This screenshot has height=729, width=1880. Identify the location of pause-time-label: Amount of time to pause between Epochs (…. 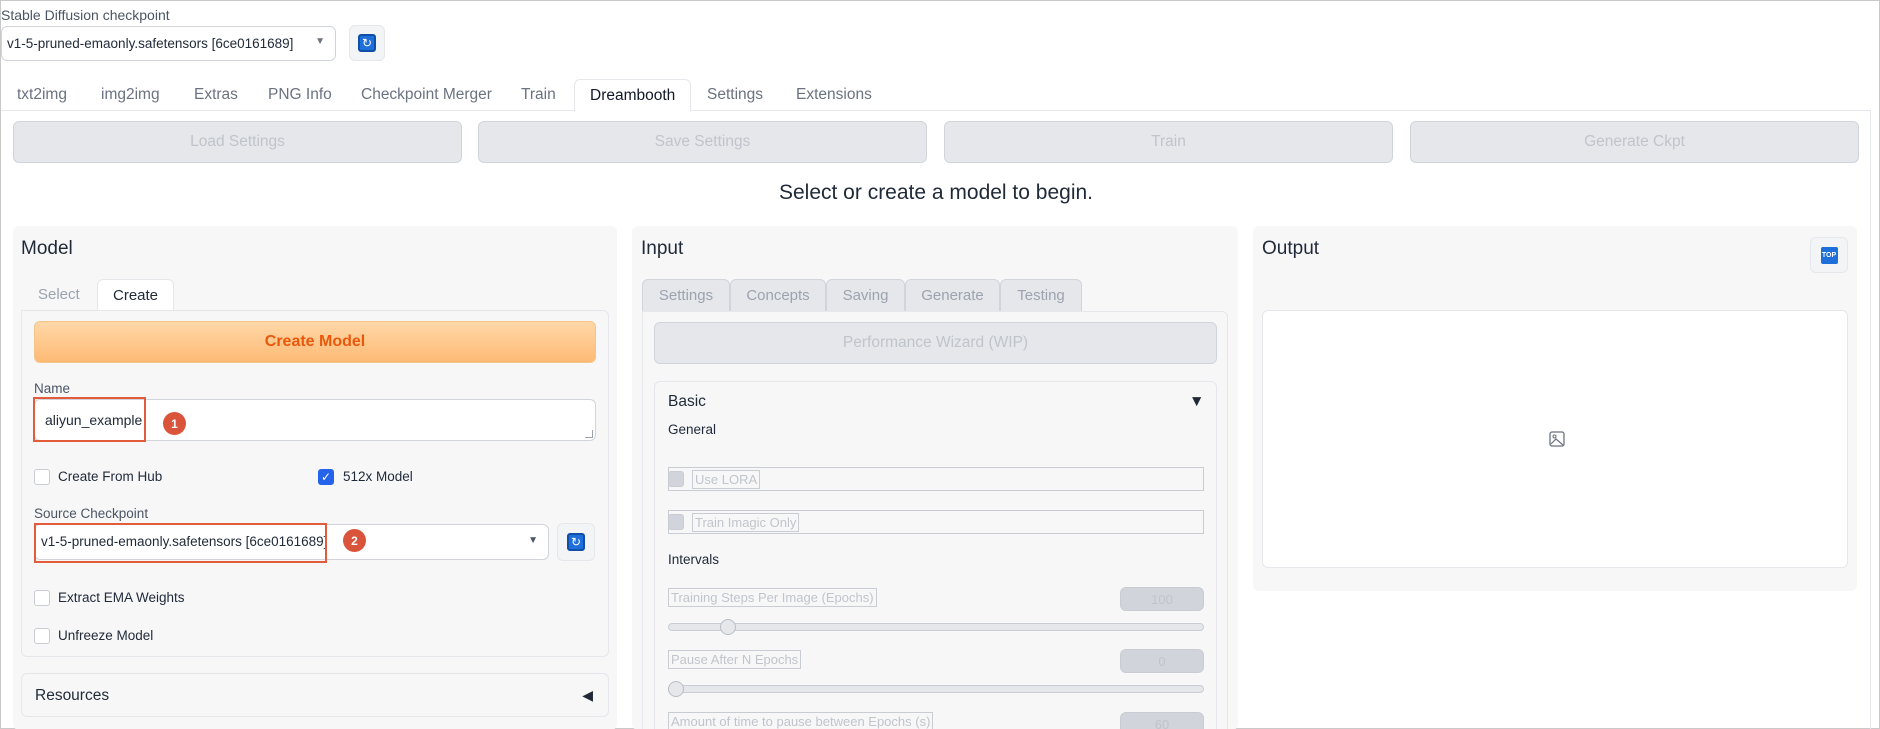
(801, 720).